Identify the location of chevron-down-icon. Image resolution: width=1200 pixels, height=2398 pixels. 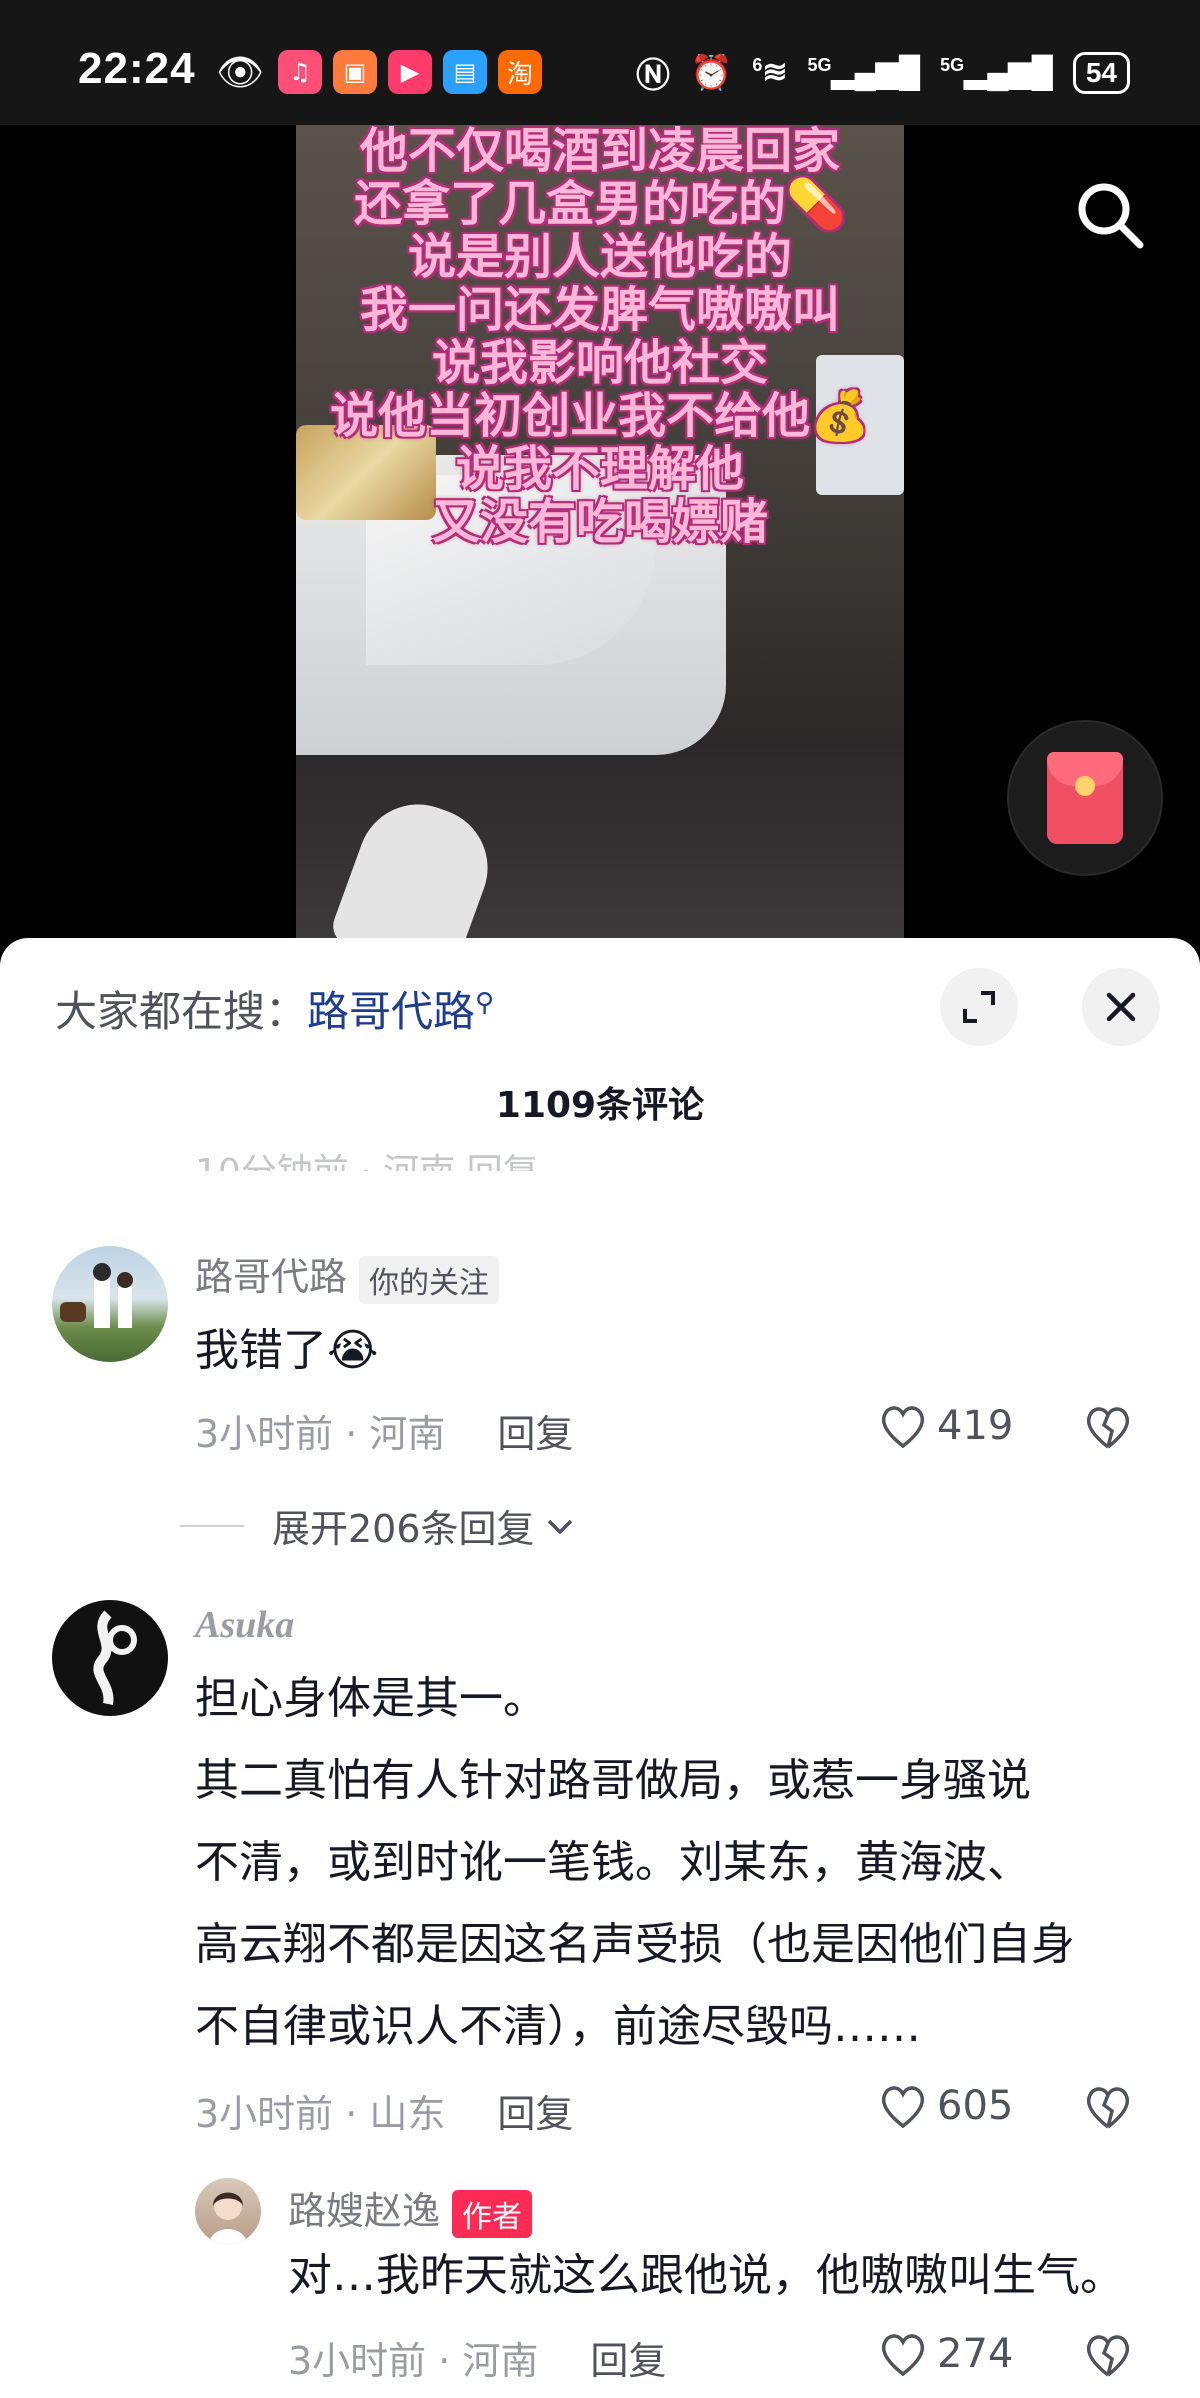
(559, 1526).